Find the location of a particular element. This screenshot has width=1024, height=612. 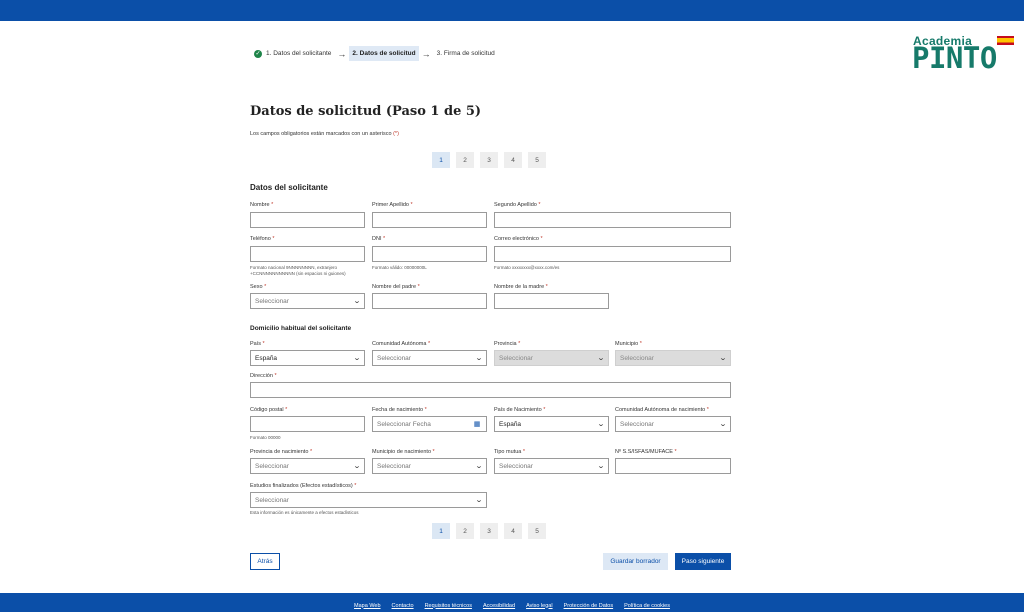

required-mark: (*) is located at coordinates (396, 134).